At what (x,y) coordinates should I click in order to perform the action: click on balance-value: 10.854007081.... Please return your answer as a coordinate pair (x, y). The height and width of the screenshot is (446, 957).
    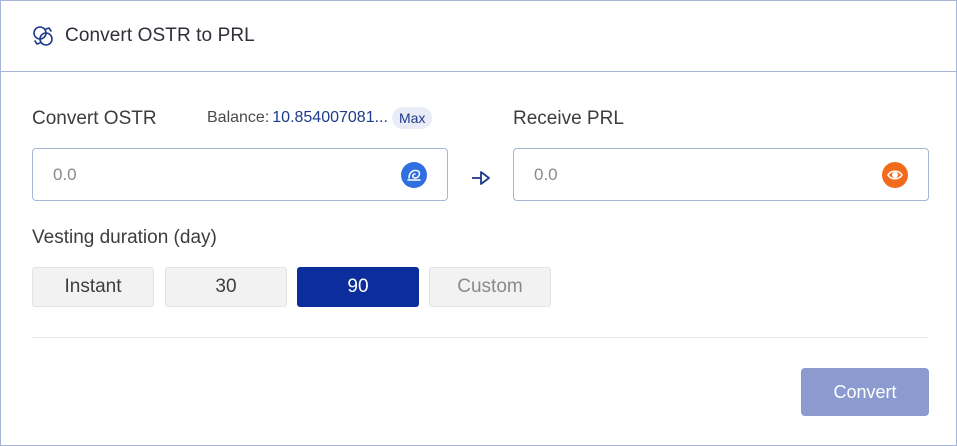
    Looking at the image, I should click on (330, 117).